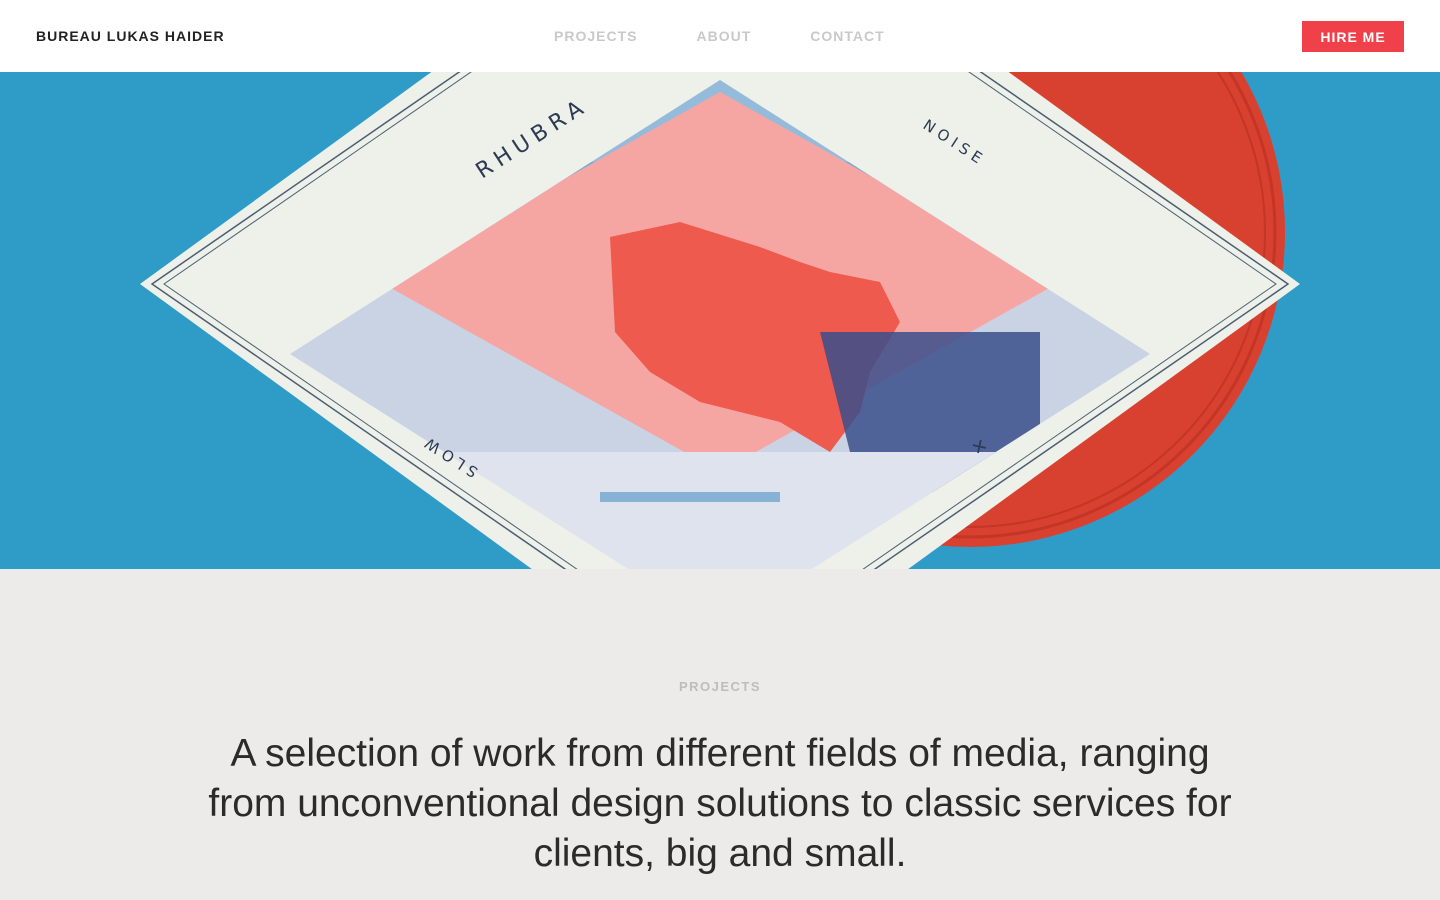 Image resolution: width=1440 pixels, height=900 pixels. What do you see at coordinates (847, 36) in the screenshot?
I see `nav-contact: CONTACT` at bounding box center [847, 36].